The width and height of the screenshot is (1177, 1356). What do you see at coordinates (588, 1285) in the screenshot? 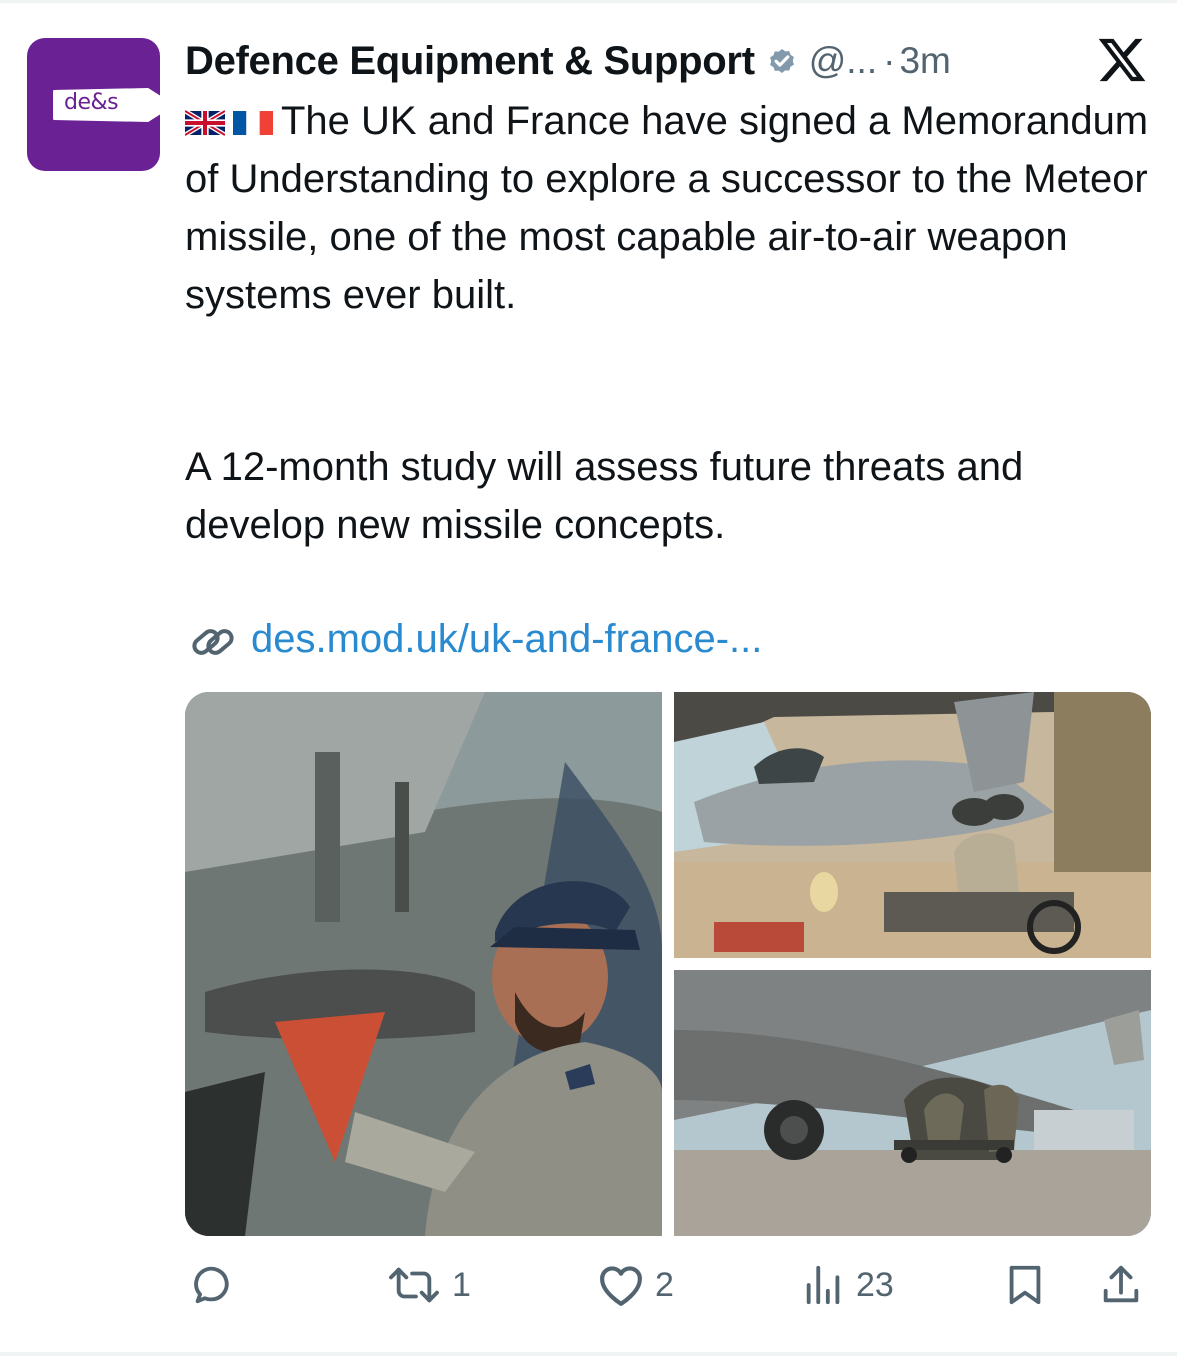
I see `tweet-actions: 1 2 23` at bounding box center [588, 1285].